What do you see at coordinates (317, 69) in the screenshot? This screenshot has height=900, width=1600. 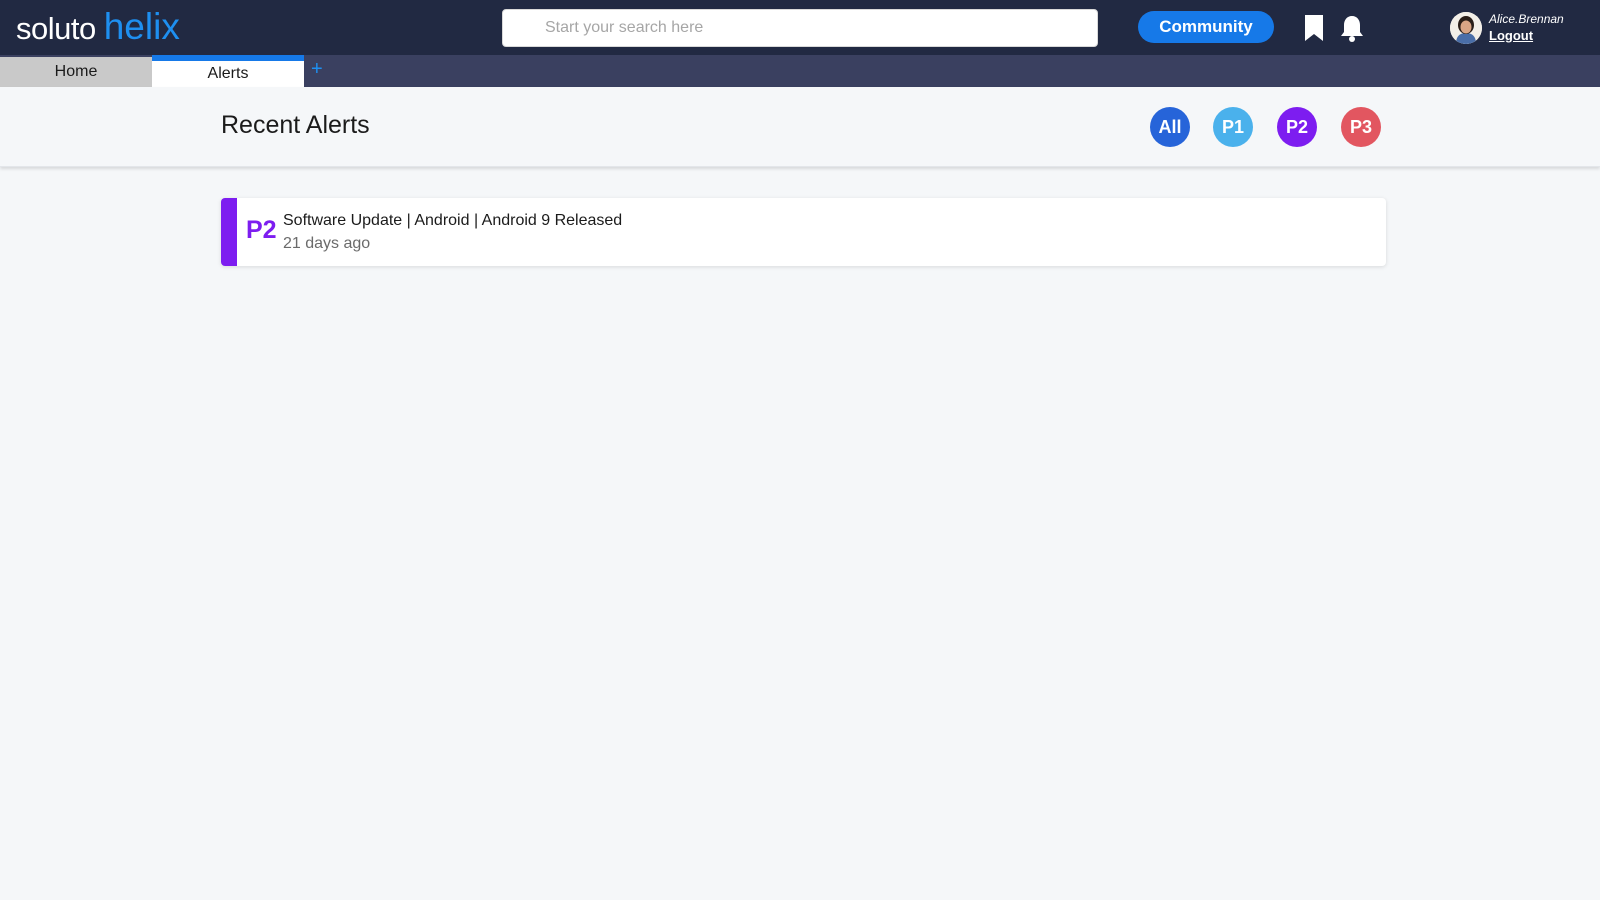 I see `add-tab-button: +` at bounding box center [317, 69].